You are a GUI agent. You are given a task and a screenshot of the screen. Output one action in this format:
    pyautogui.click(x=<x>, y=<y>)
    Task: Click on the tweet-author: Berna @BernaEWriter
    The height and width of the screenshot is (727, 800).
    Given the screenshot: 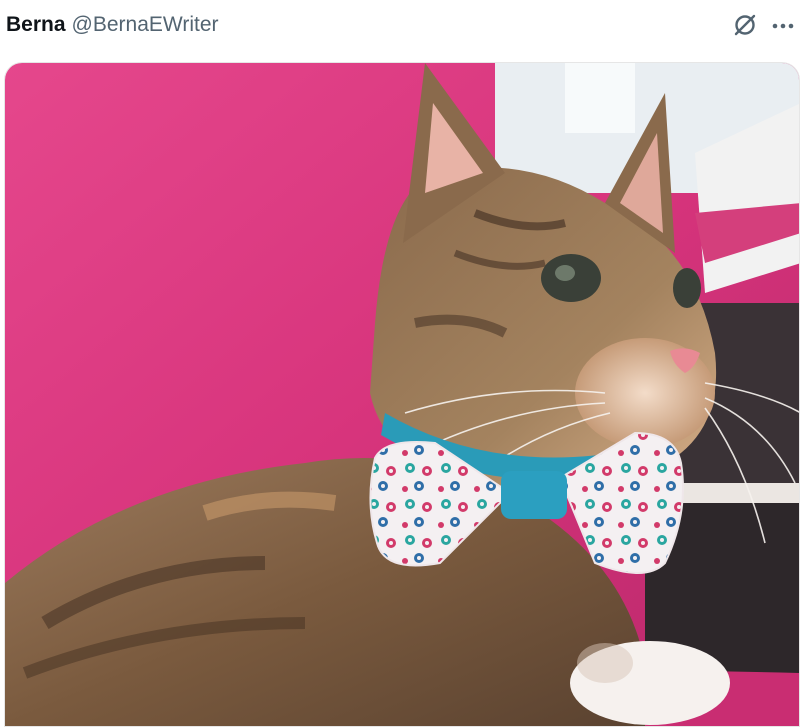 What is the action you would take?
    pyautogui.click(x=112, y=25)
    